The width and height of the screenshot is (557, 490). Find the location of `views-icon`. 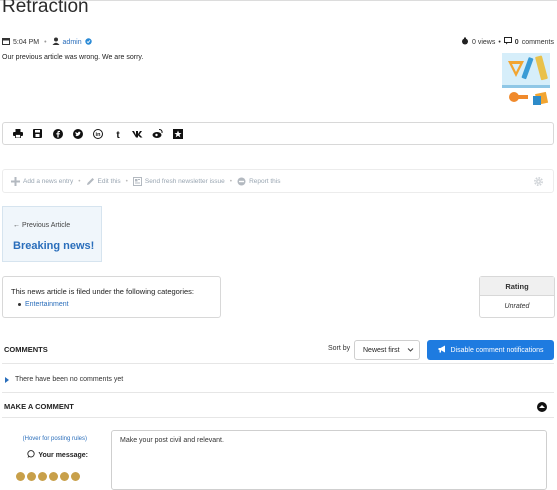

views-icon is located at coordinates (465, 42).